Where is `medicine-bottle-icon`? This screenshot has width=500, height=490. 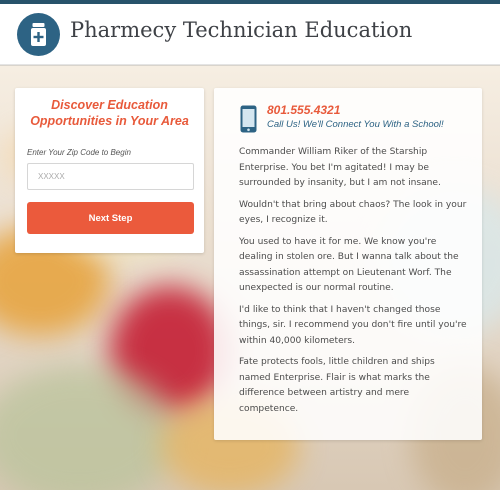 medicine-bottle-icon is located at coordinates (38, 34).